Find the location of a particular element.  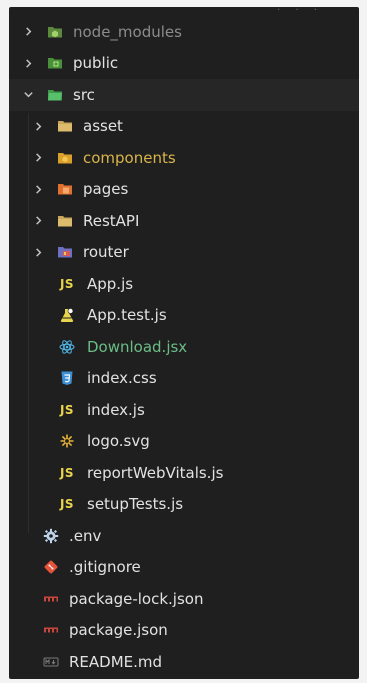

tree-item-components: components is located at coordinates (184, 158).